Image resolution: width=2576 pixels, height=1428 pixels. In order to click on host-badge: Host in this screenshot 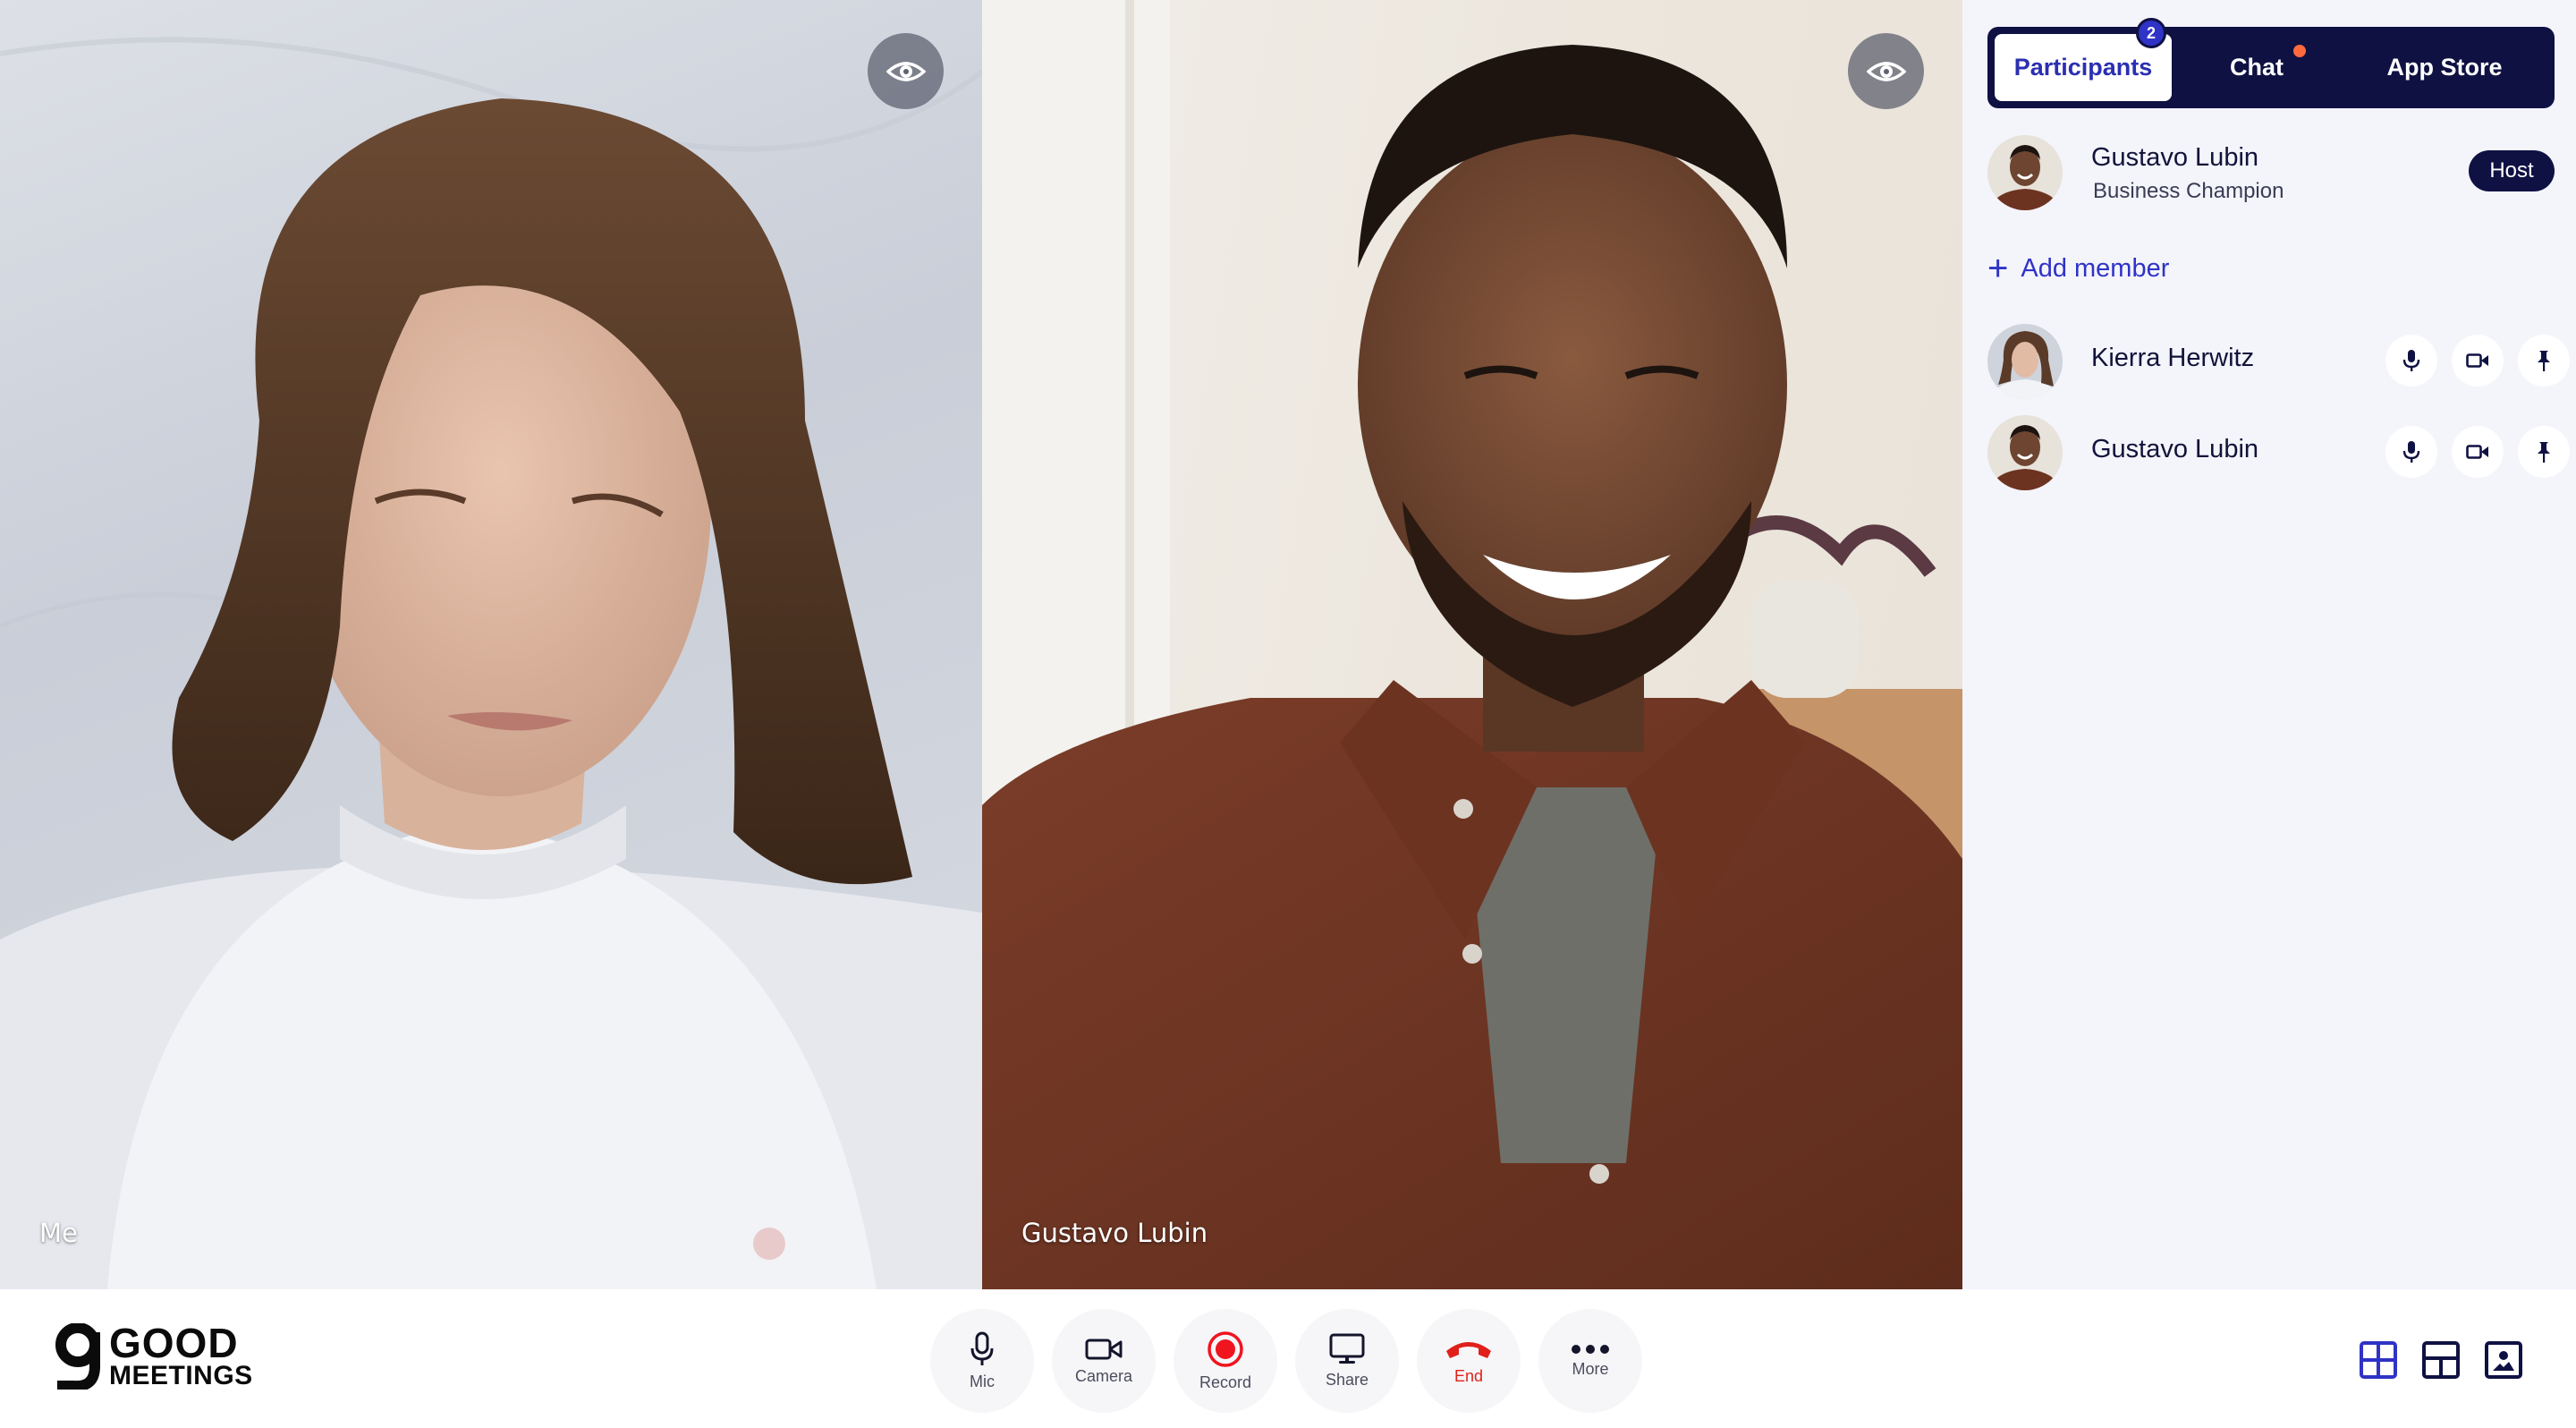, I will do `click(2512, 170)`.